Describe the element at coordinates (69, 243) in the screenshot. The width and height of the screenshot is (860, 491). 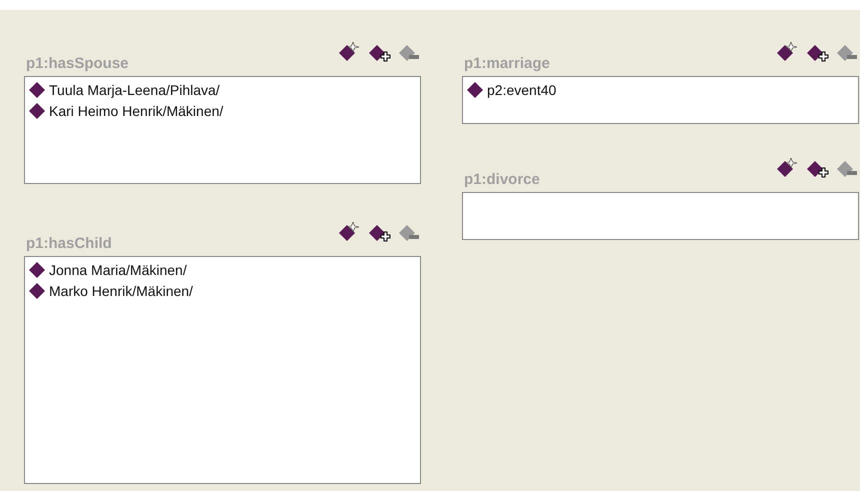
I see `slot-label: p1:hasChild` at that location.